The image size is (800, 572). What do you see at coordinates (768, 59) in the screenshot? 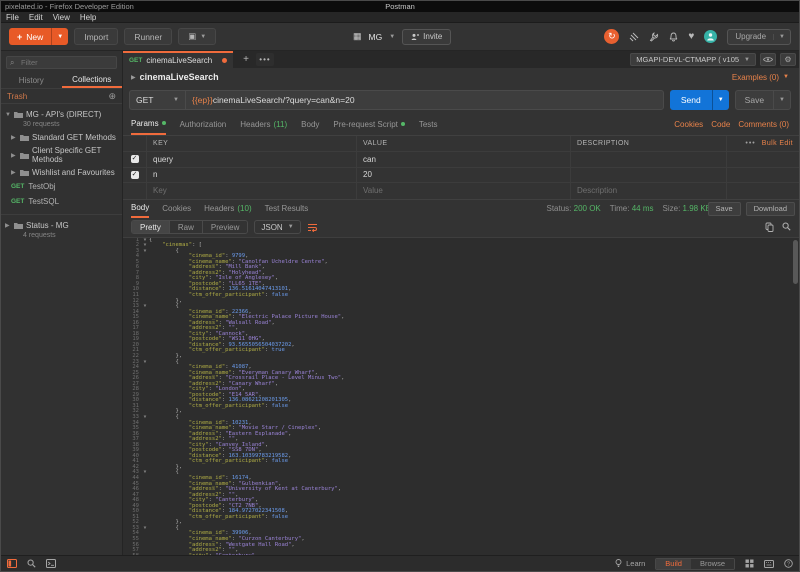
I see `environment-quicklook-button` at bounding box center [768, 59].